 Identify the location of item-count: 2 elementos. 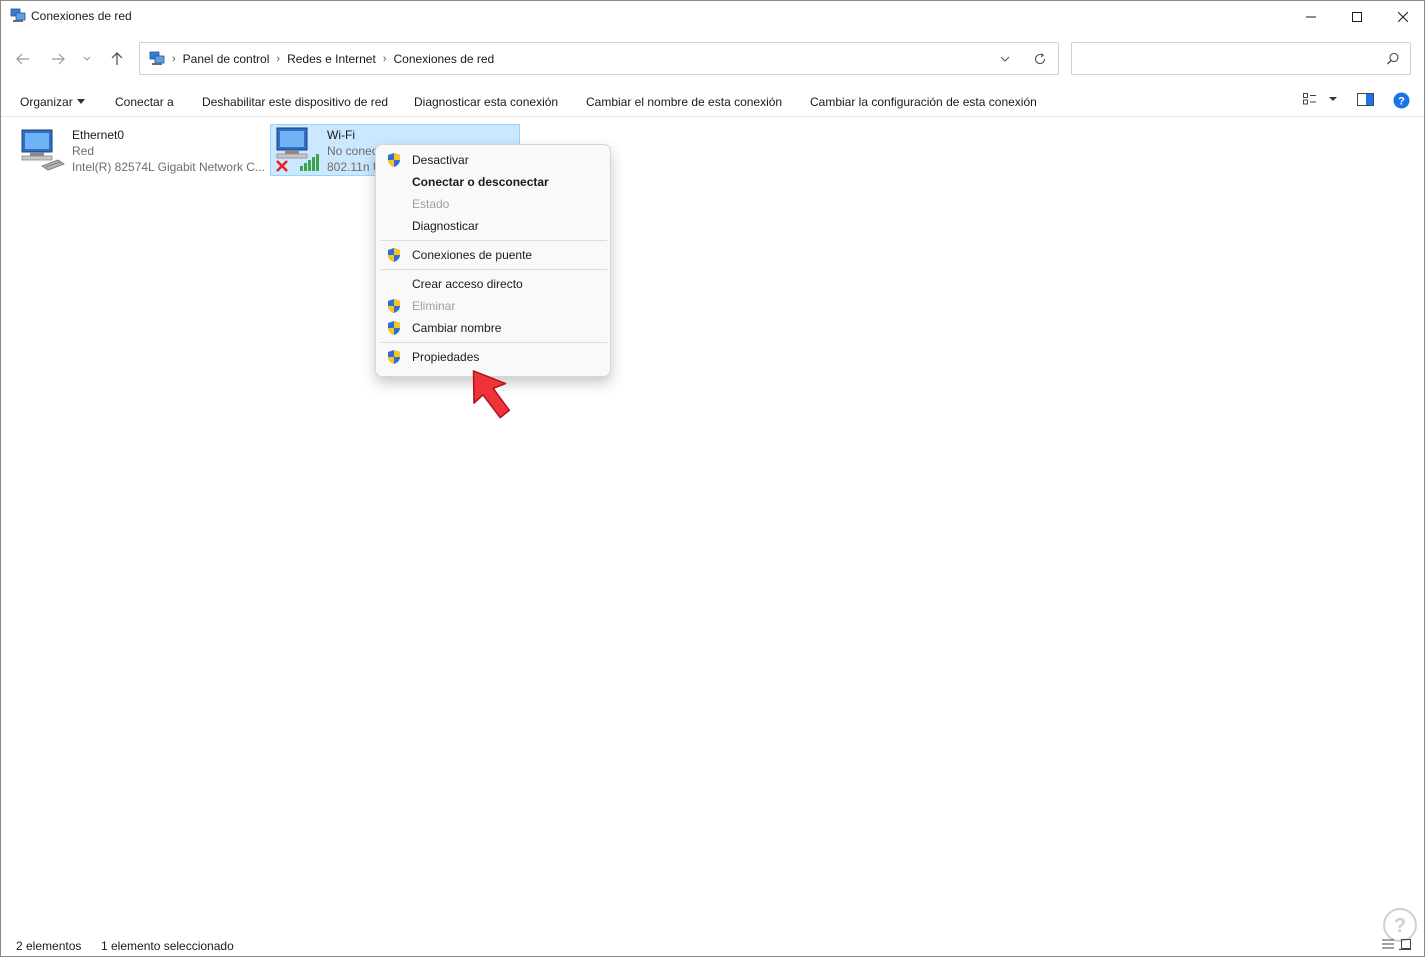
(49, 946).